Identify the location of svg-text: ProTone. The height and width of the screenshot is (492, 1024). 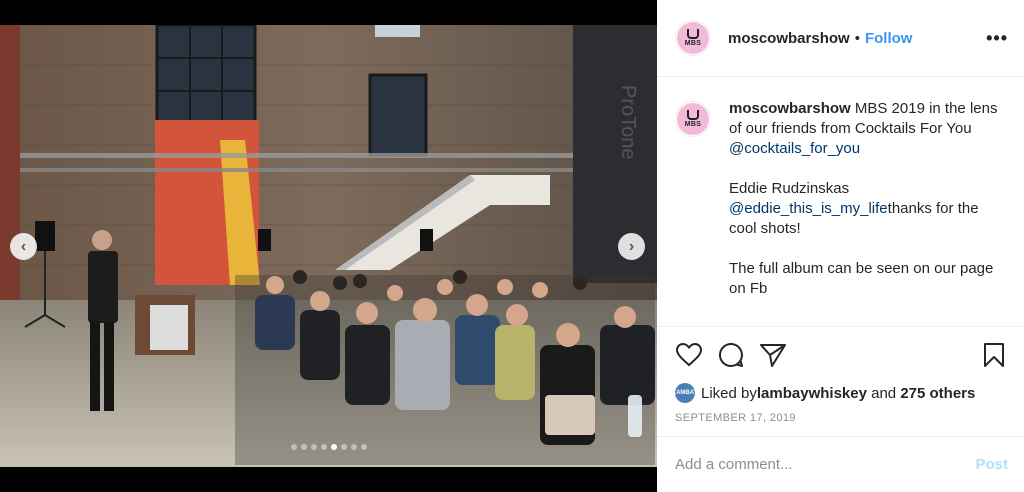
(628, 122).